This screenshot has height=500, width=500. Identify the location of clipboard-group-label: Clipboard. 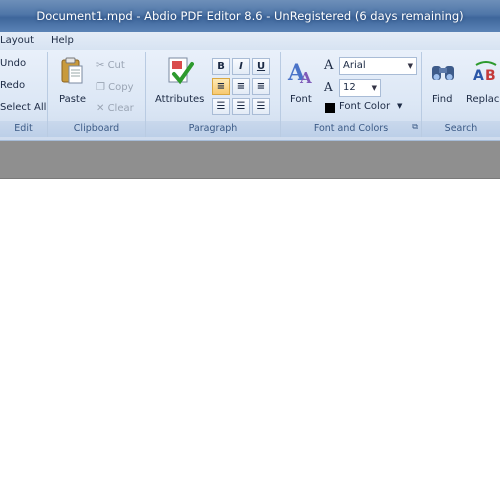
(96, 129).